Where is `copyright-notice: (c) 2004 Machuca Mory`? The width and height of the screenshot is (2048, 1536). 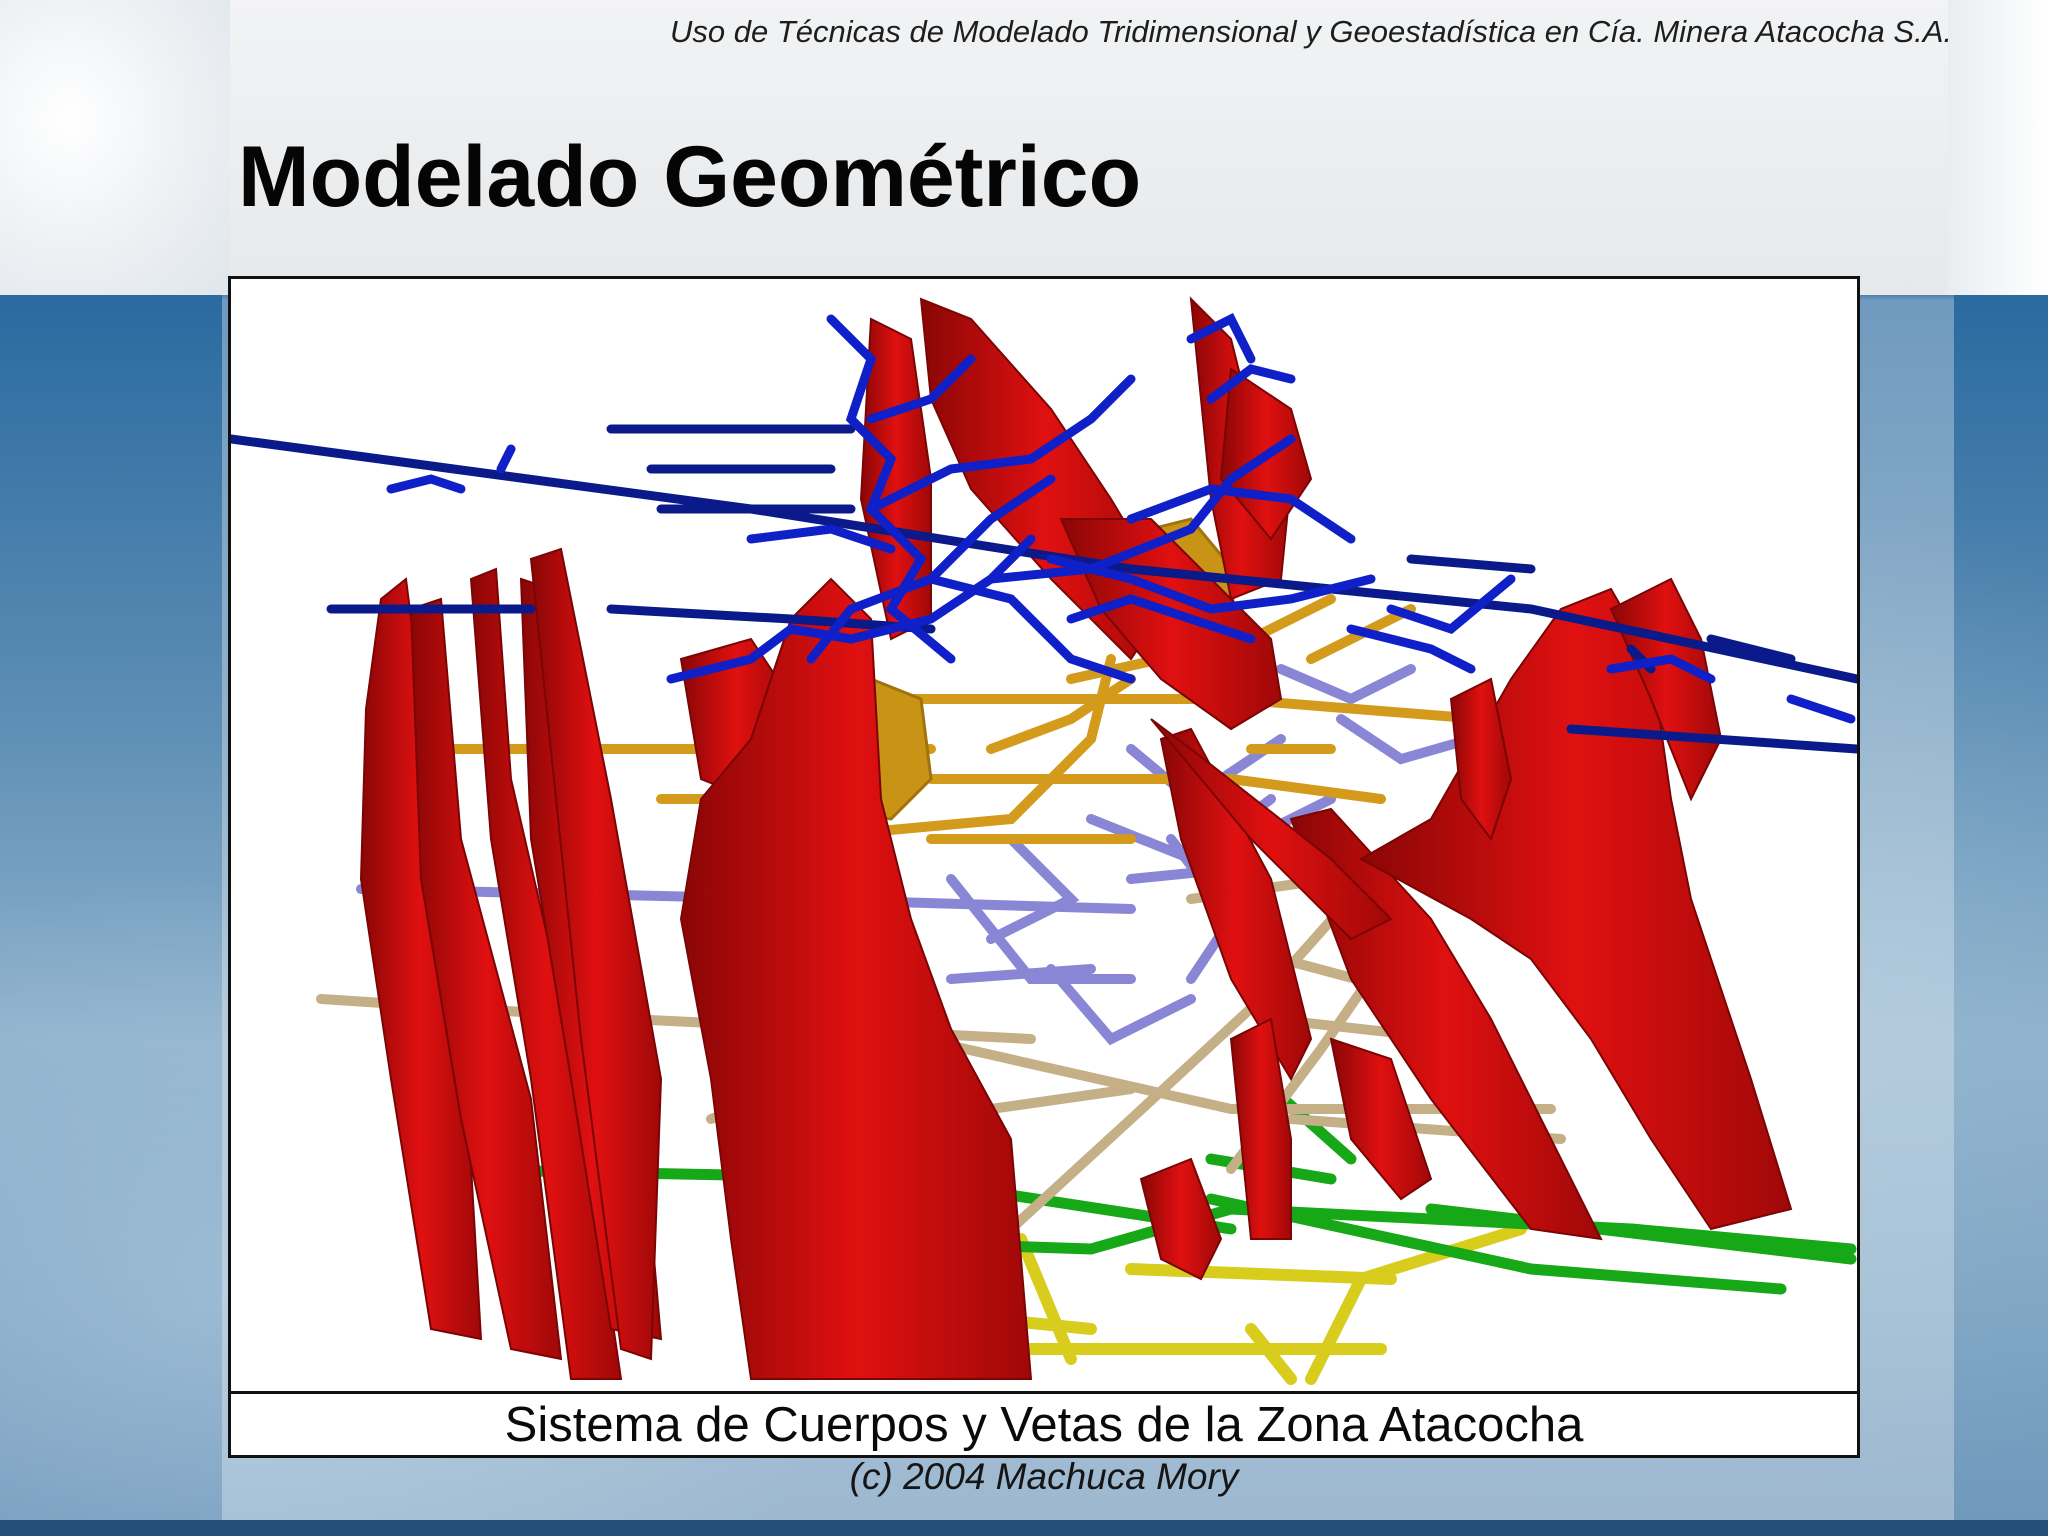 copyright-notice: (c) 2004 Machuca Mory is located at coordinates (1044, 1476).